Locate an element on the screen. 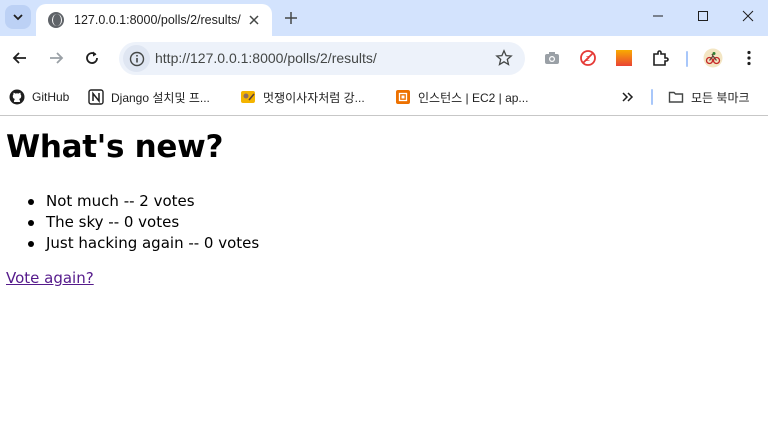 The height and width of the screenshot is (434, 768). title-bar: 127.0.0.1:8000/polls/2/results/ is located at coordinates (384, 18).